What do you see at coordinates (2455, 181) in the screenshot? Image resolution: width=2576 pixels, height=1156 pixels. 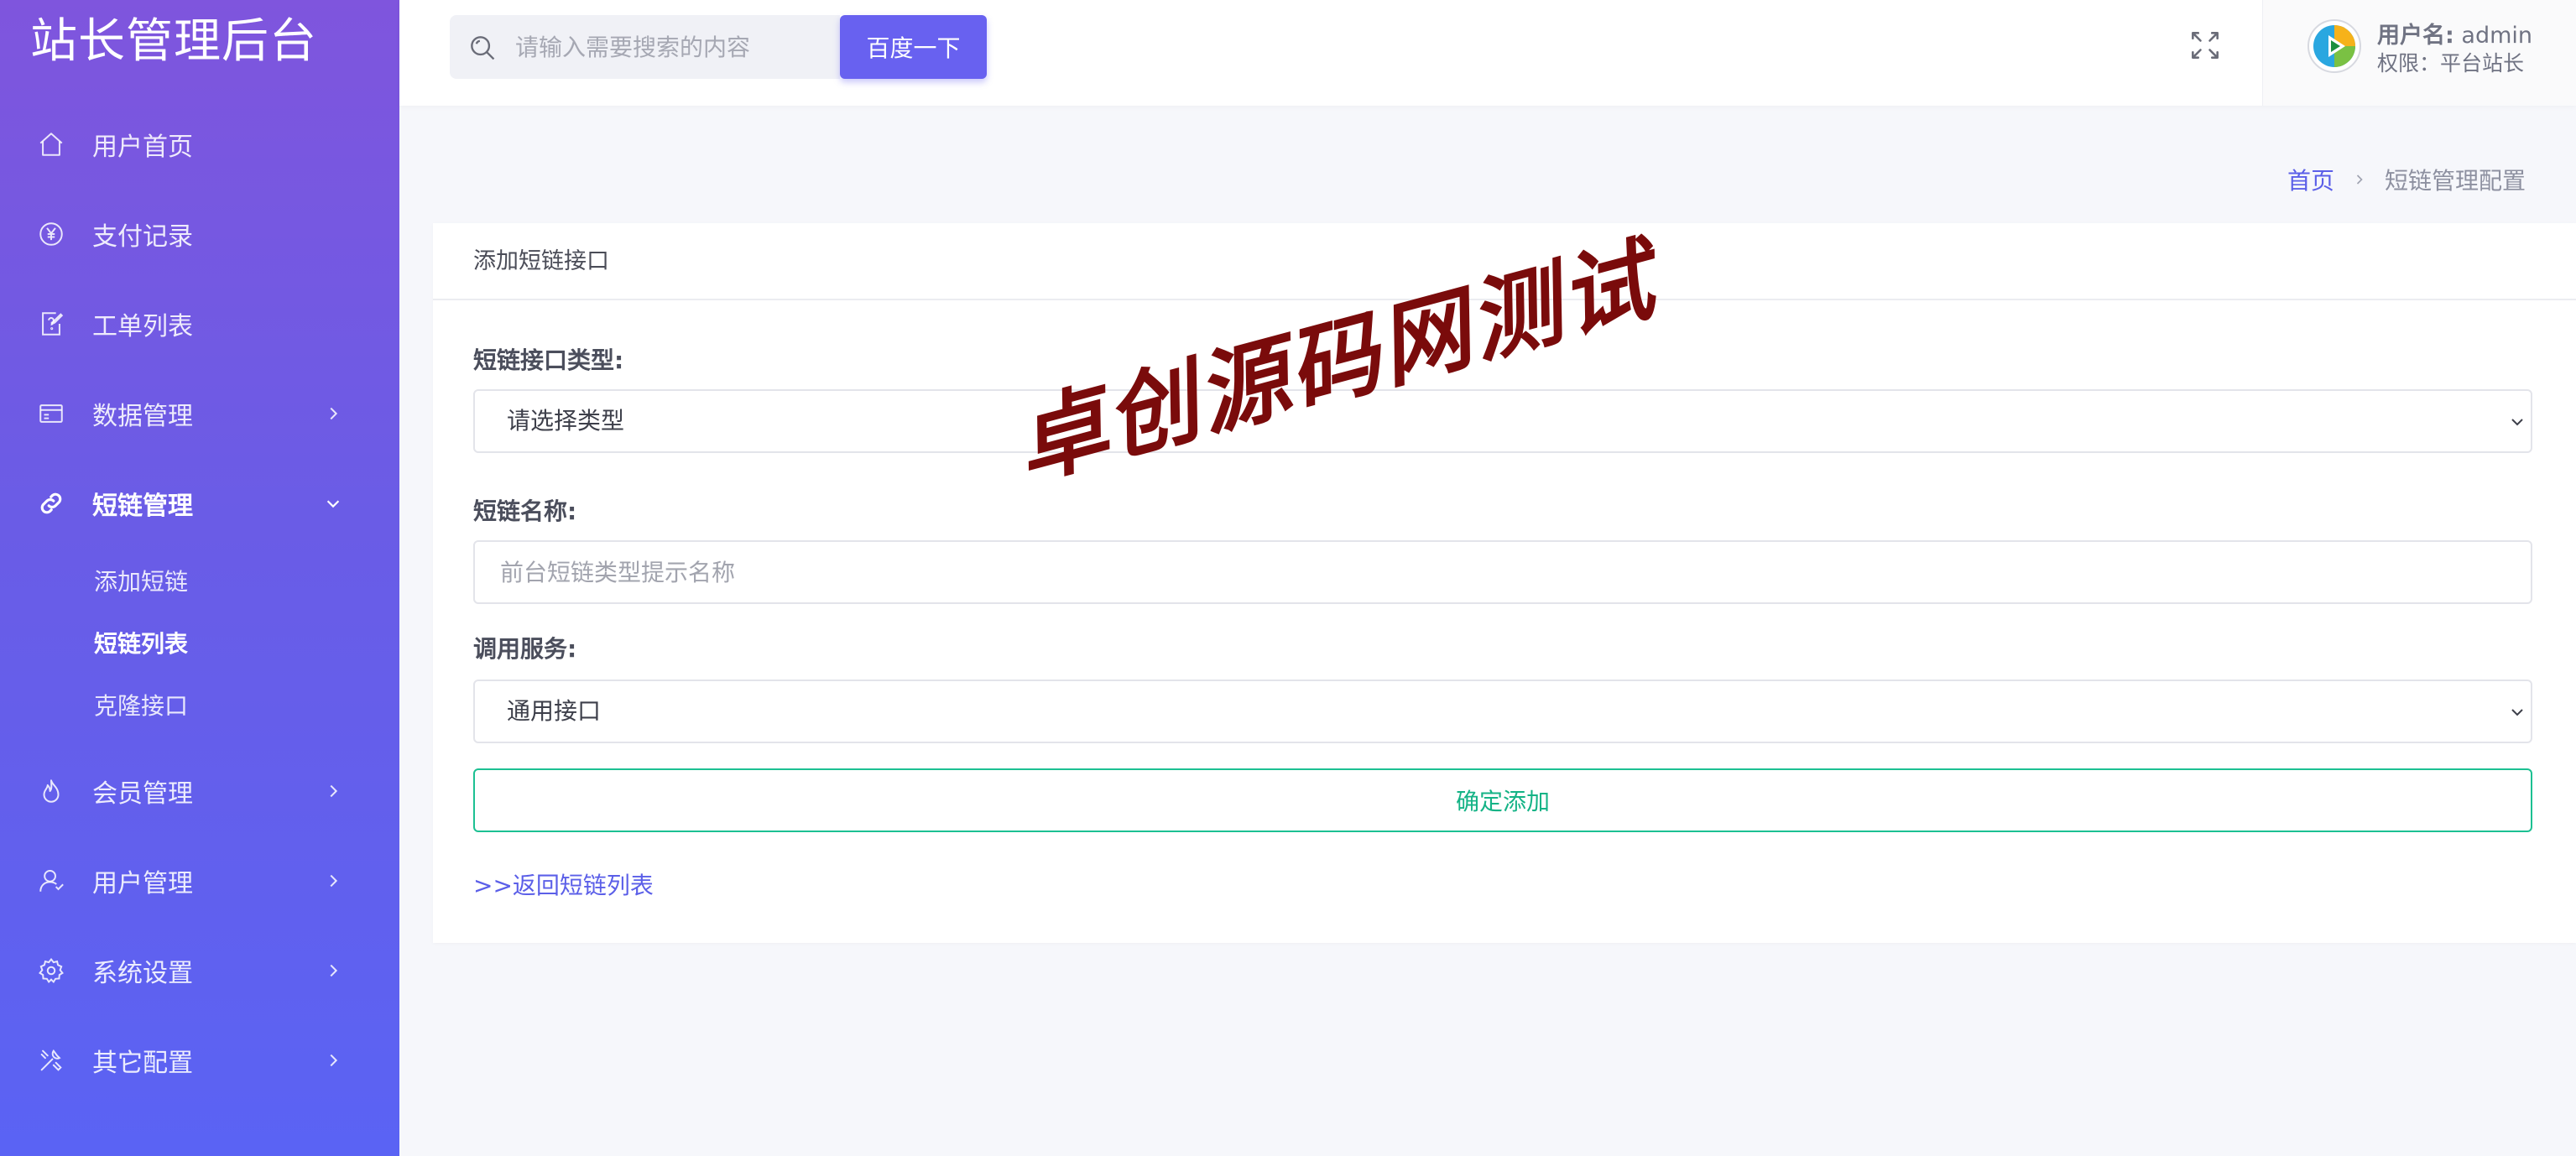 I see `breadcrumb-current: 短链管理配置` at bounding box center [2455, 181].